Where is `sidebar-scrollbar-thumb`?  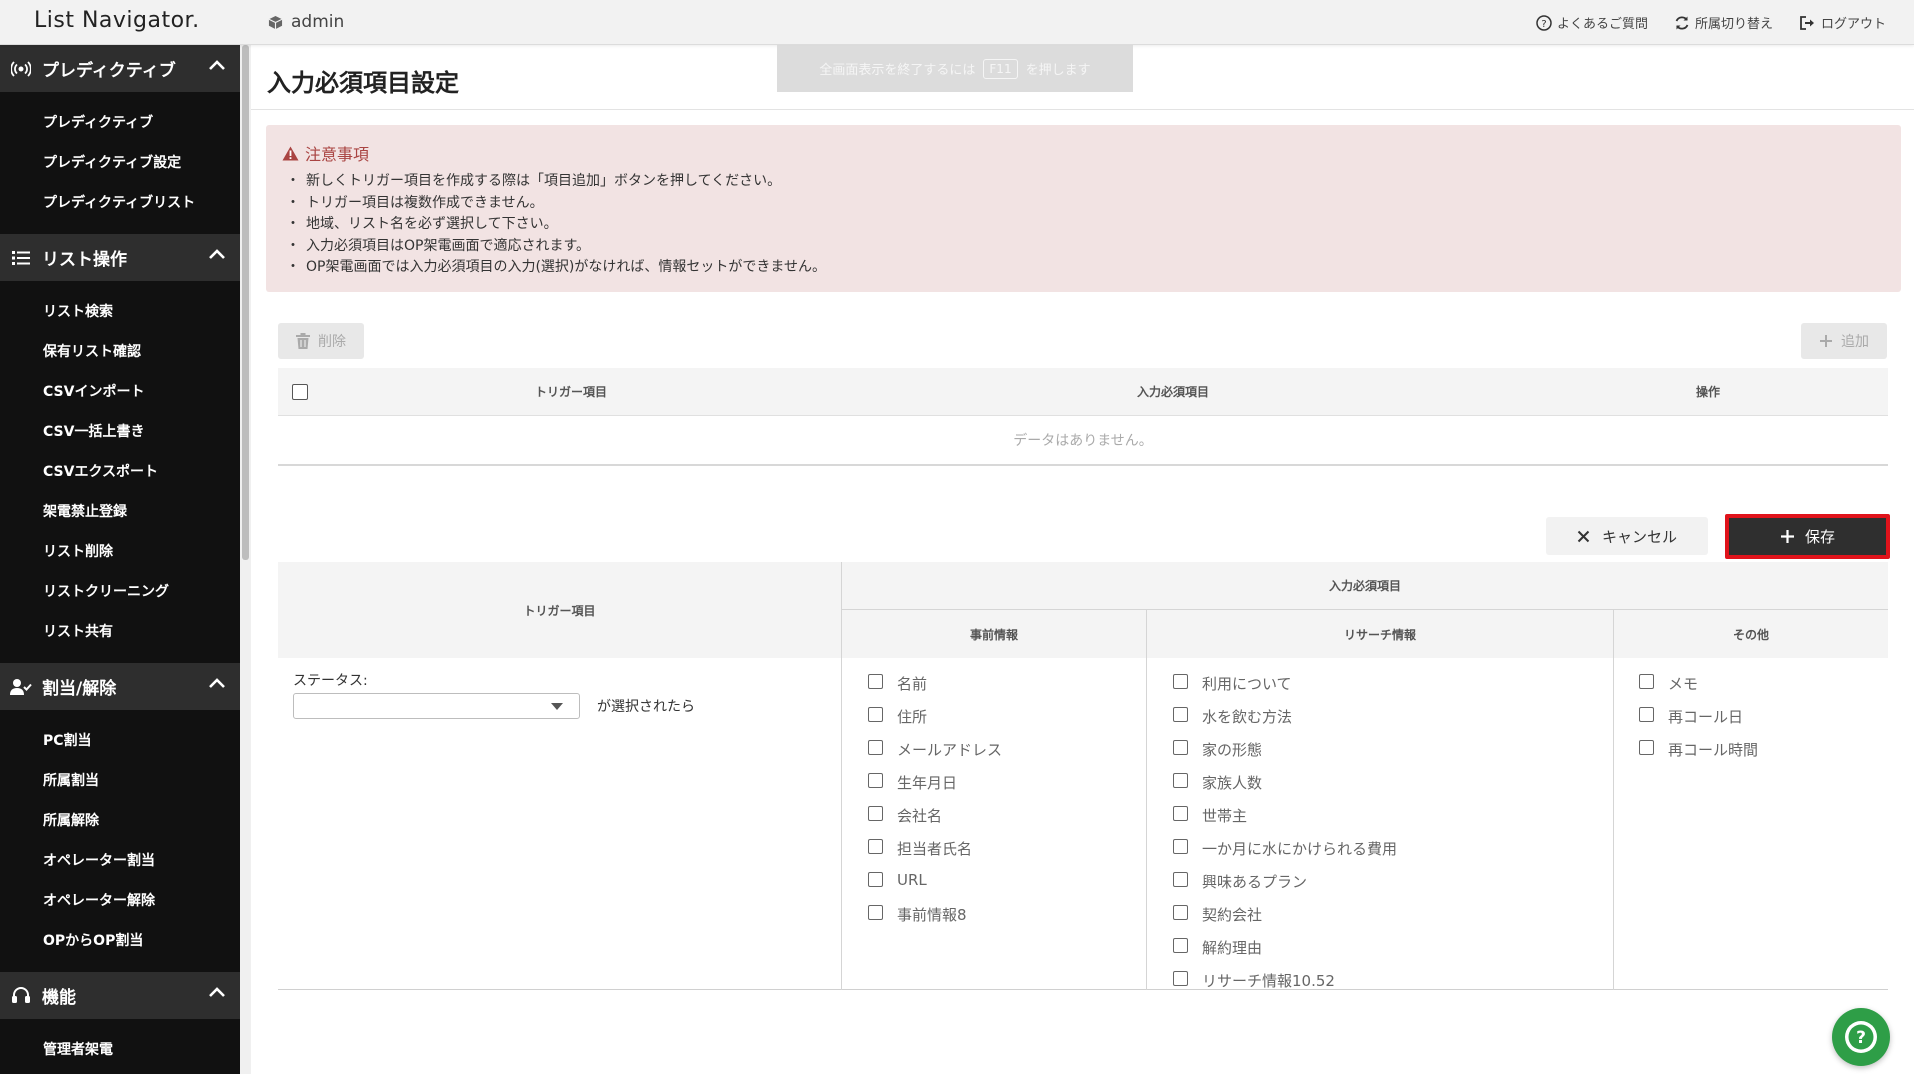
sidebar-scrollbar-thumb is located at coordinates (245, 302).